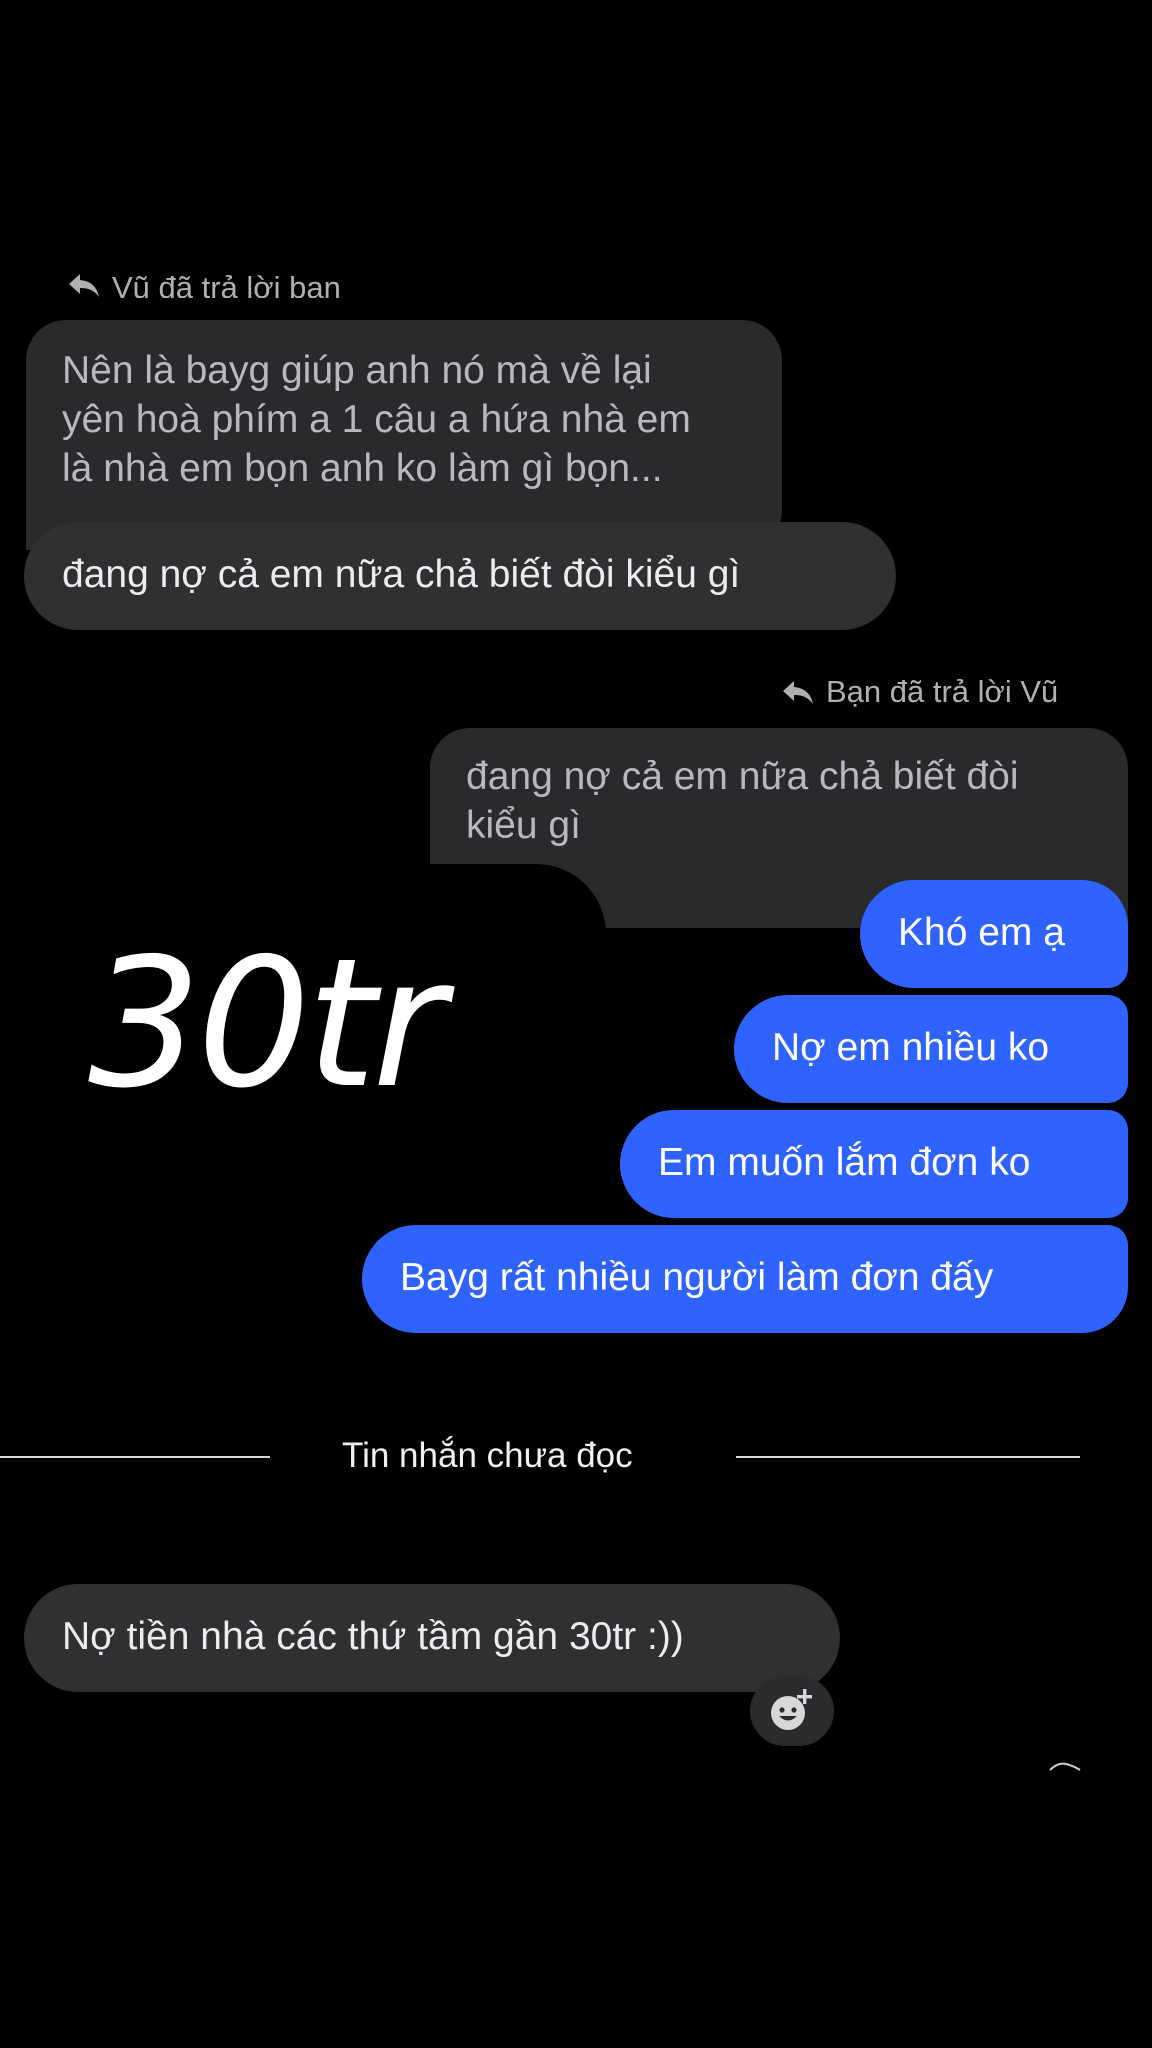 This screenshot has height=2048, width=1152. I want to click on divider-line-left, so click(135, 1457).